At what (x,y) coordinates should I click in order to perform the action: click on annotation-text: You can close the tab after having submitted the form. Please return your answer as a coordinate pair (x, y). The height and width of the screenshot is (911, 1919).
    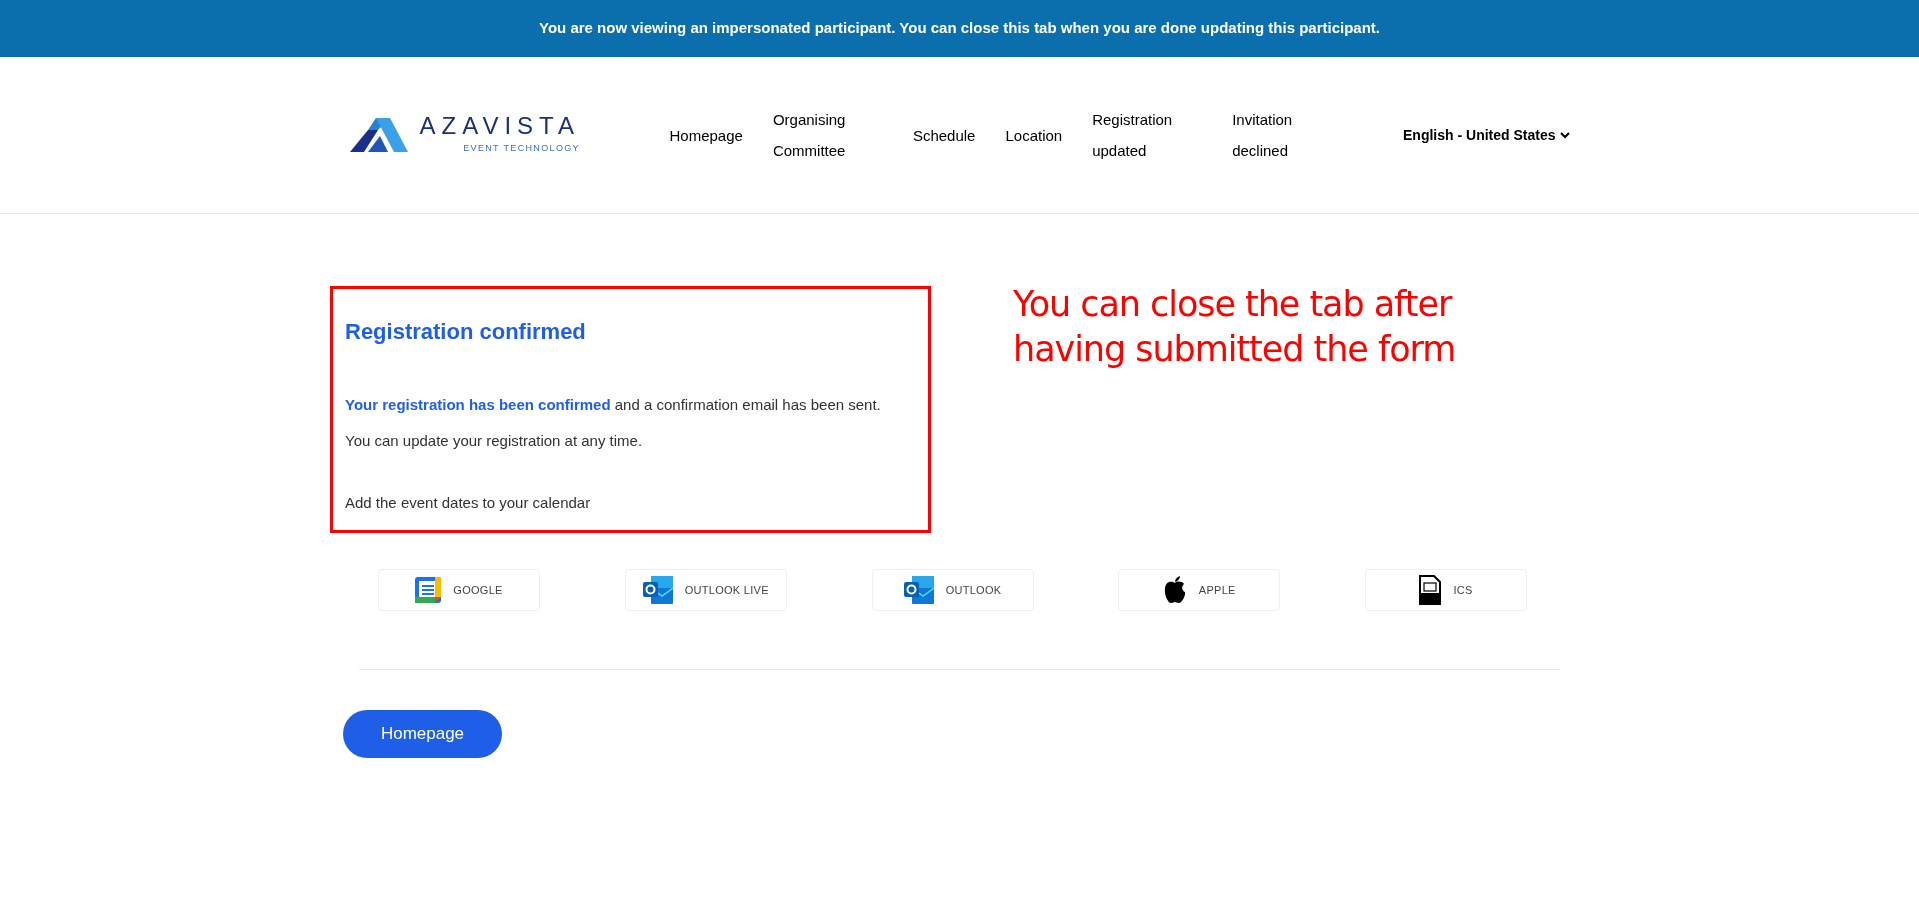
    Looking at the image, I should click on (1235, 327).